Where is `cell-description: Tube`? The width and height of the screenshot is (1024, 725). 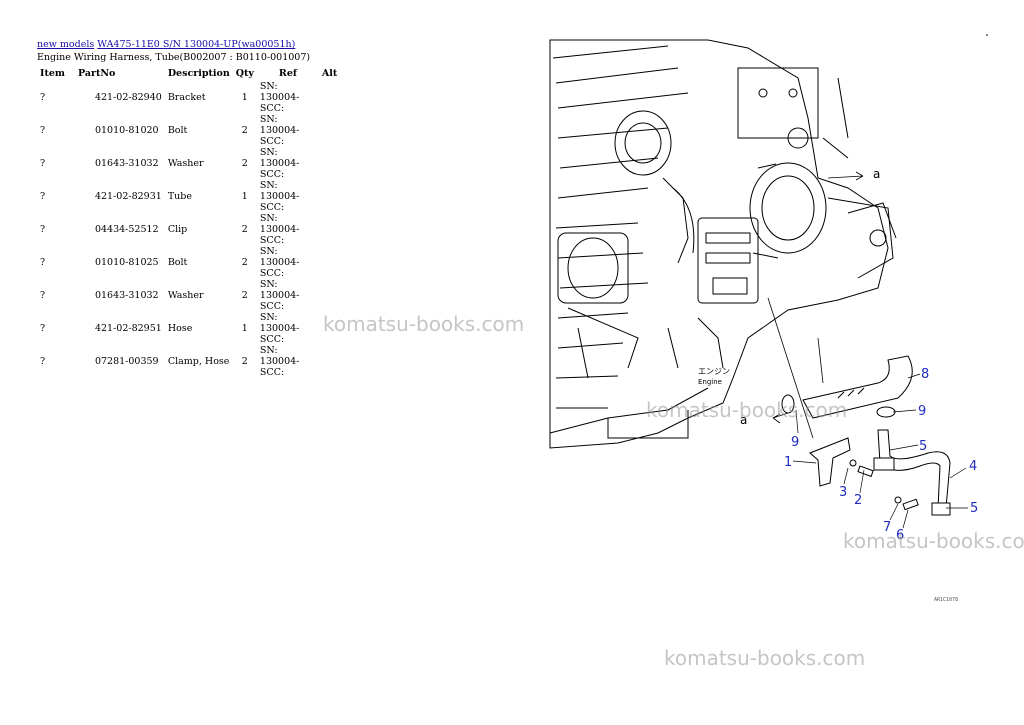 cell-description: Tube is located at coordinates (179, 196).